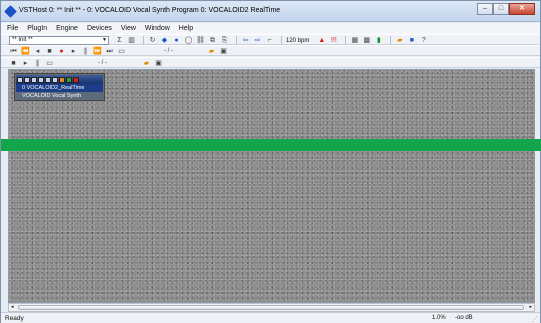 The width and height of the screenshot is (541, 323). I want to click on status-text: Ready, so click(14, 318).